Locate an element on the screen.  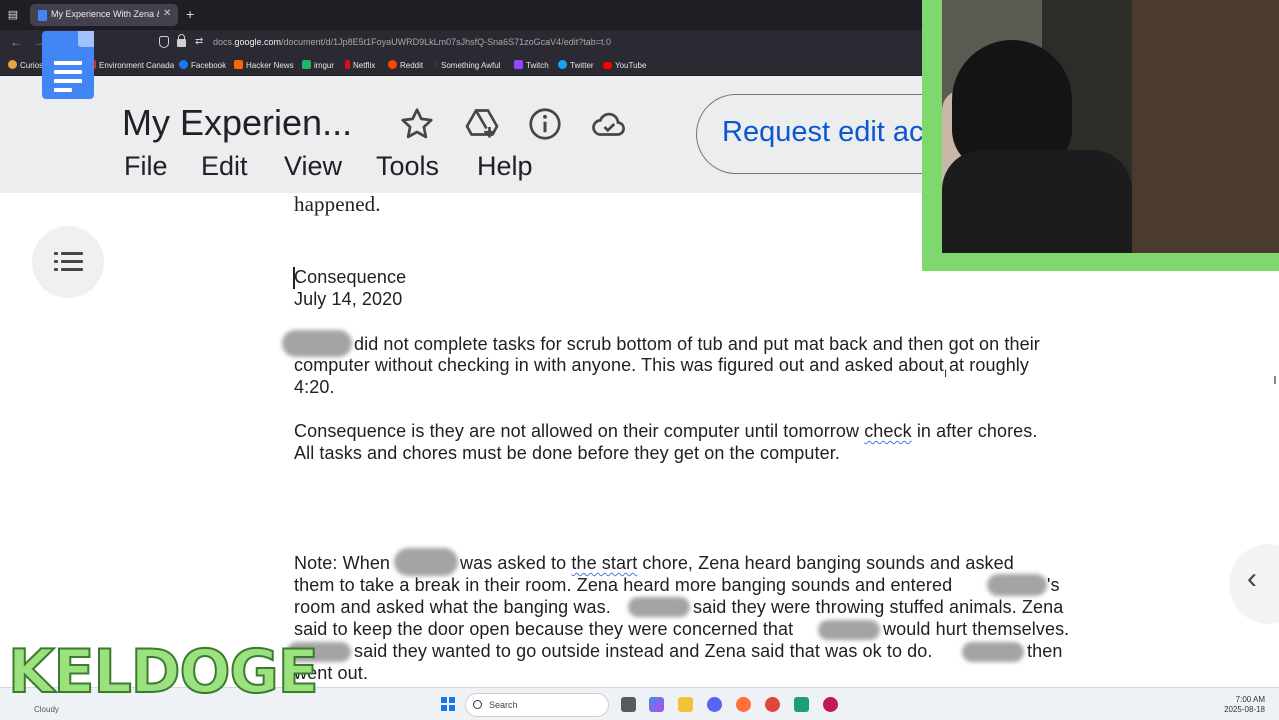
taskbar-clock: 7:00 AM 2025-08-18 is located at coordinates (1243, 705).